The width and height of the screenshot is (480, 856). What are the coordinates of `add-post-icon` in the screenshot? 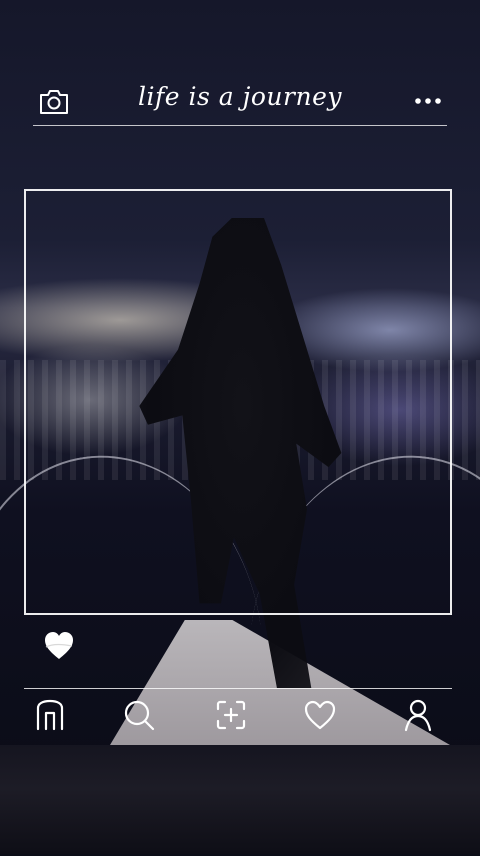 It's located at (231, 715).